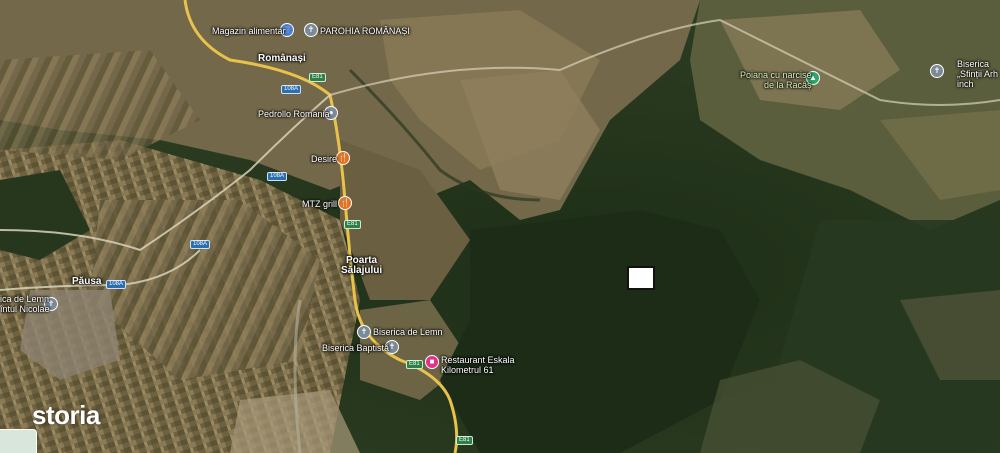 This screenshot has height=453, width=1000. I want to click on place-label-poiana-narcise: Poiana cu narcise de la Racâș, so click(776, 80).